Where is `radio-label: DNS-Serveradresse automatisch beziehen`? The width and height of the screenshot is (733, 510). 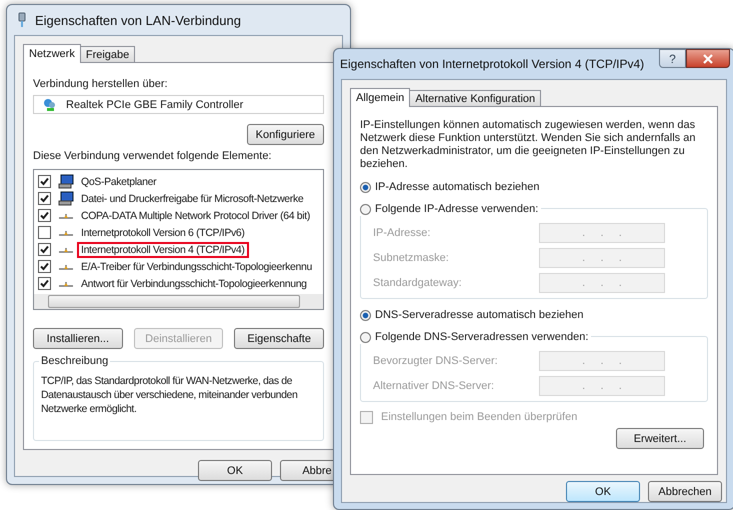 radio-label: DNS-Serveradresse automatisch beziehen is located at coordinates (479, 315).